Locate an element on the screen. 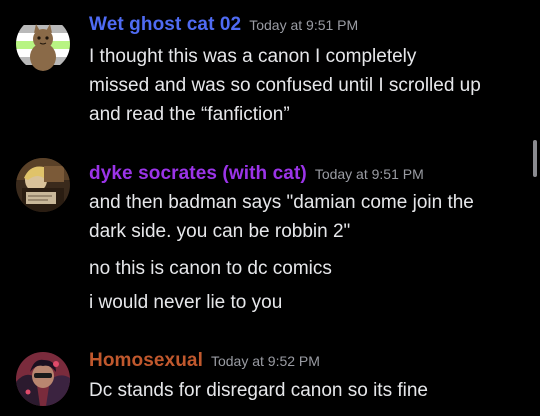 Image resolution: width=540 pixels, height=416 pixels. username: dyke socrates (with cat) is located at coordinates (198, 173).